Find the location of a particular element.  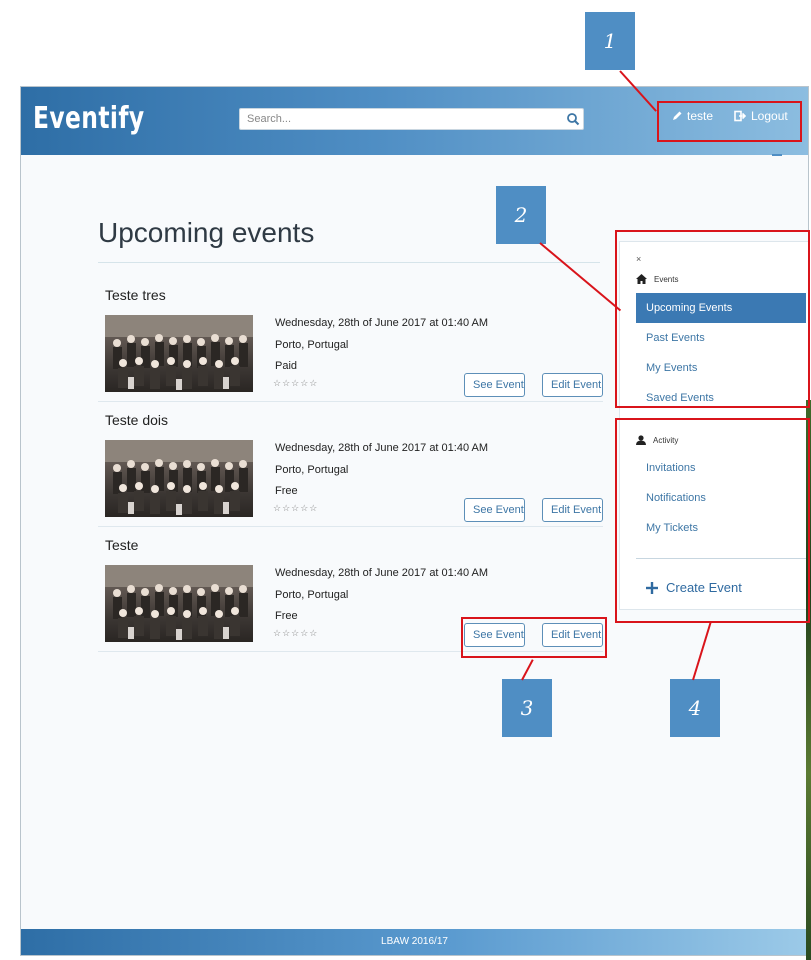

search-icon is located at coordinates (573, 119).